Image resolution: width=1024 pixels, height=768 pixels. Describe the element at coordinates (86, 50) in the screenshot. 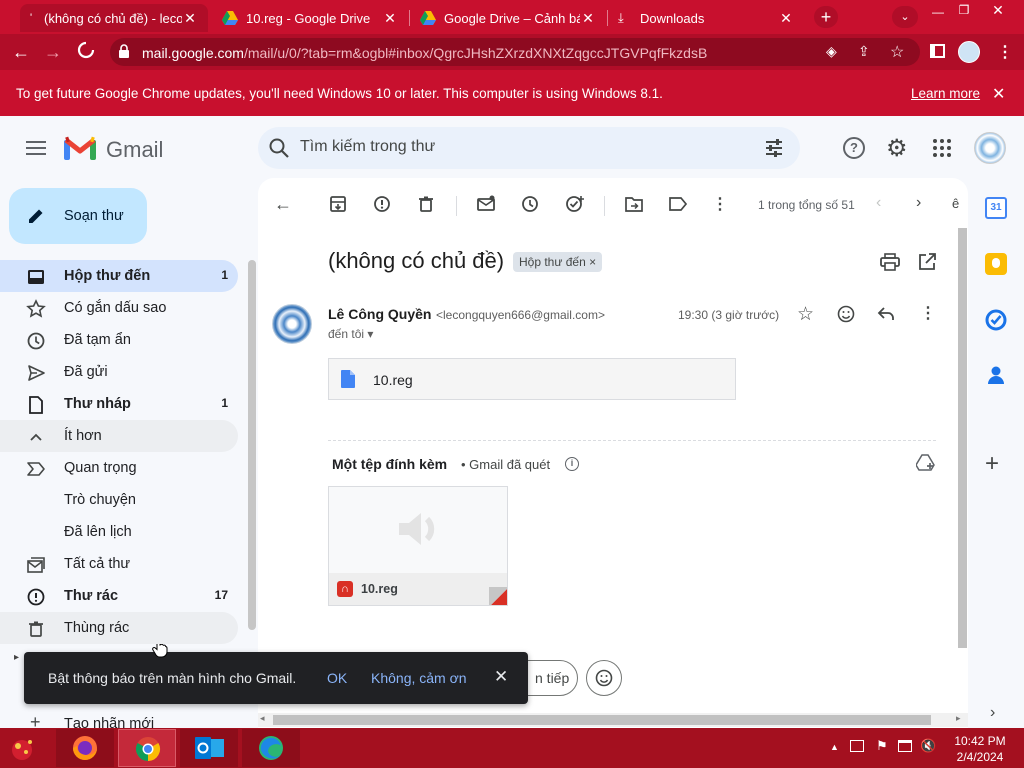

I see `loading-stop-button` at that location.